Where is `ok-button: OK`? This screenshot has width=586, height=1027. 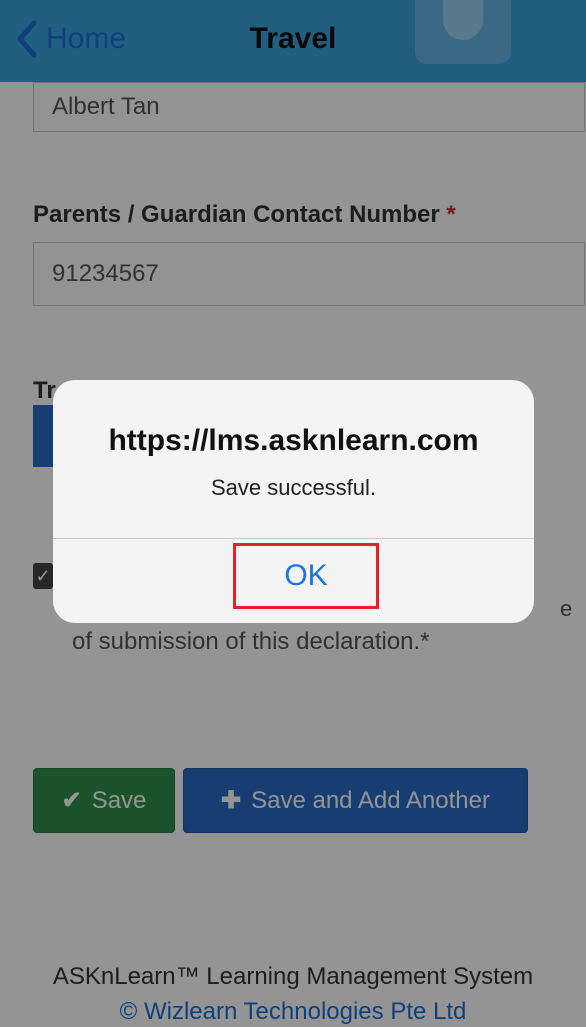 ok-button: OK is located at coordinates (306, 576).